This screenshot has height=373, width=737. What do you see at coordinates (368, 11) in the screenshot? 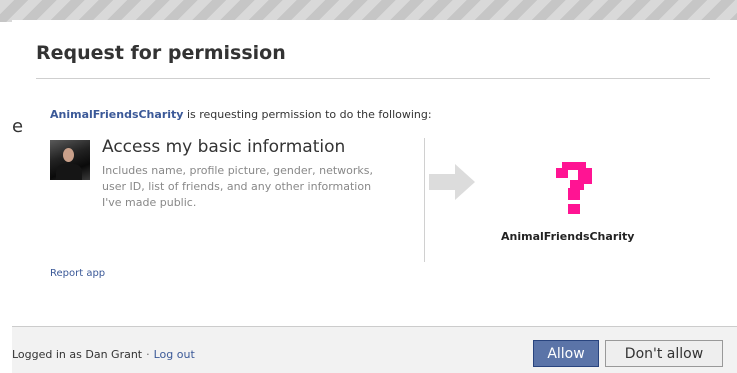
I see `background-stripes` at bounding box center [368, 11].